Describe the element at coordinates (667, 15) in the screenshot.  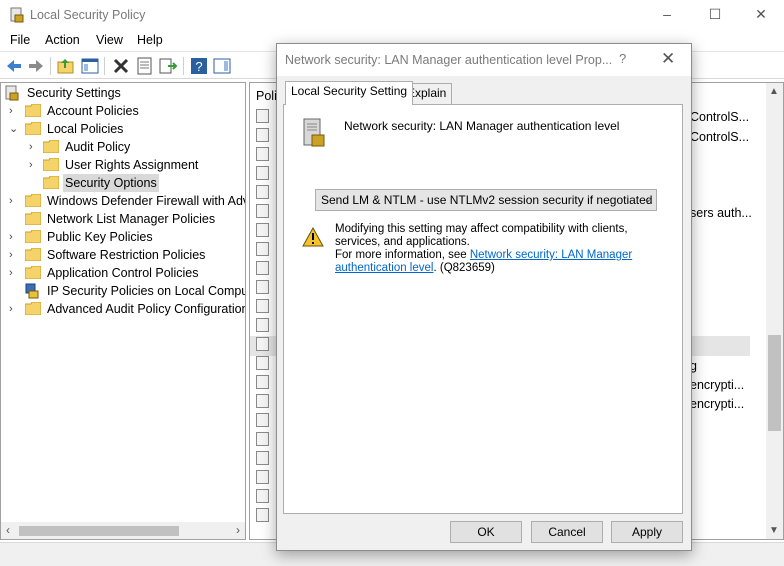
I see `minimize-button: –` at that location.